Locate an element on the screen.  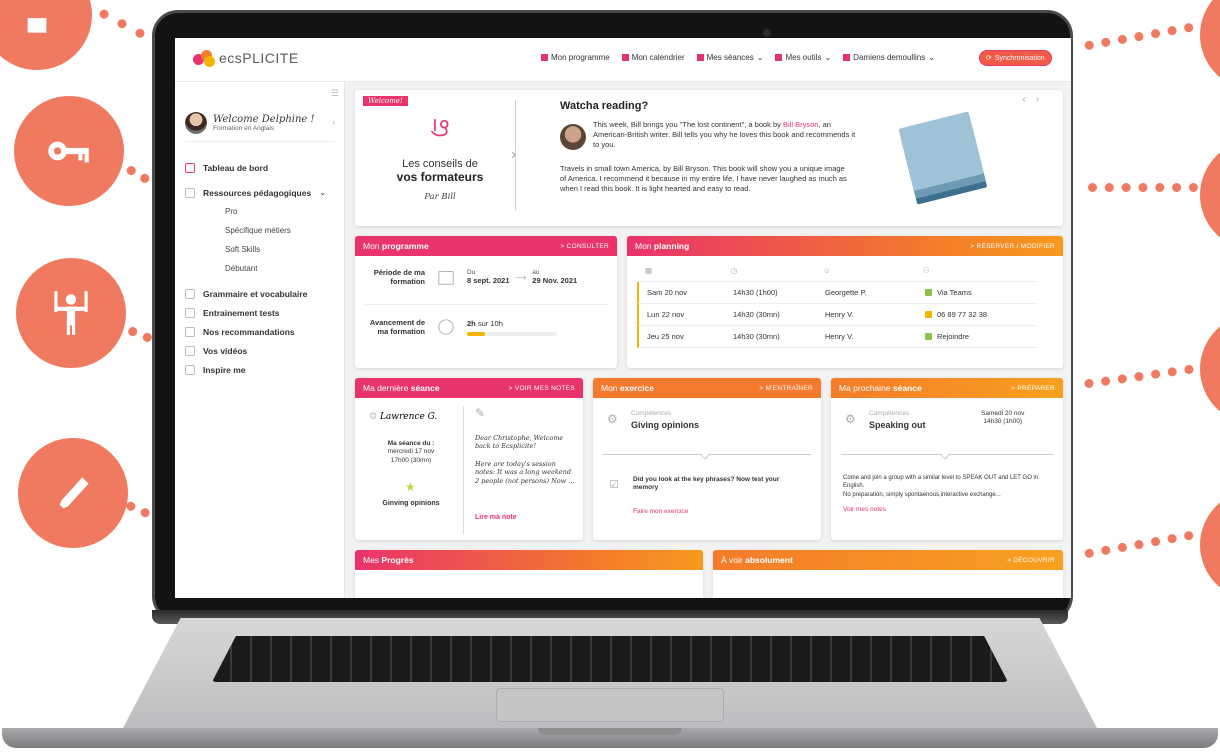
sidebar-subitem-specifique: Spécifique métiers is located at coordinates (263, 230).